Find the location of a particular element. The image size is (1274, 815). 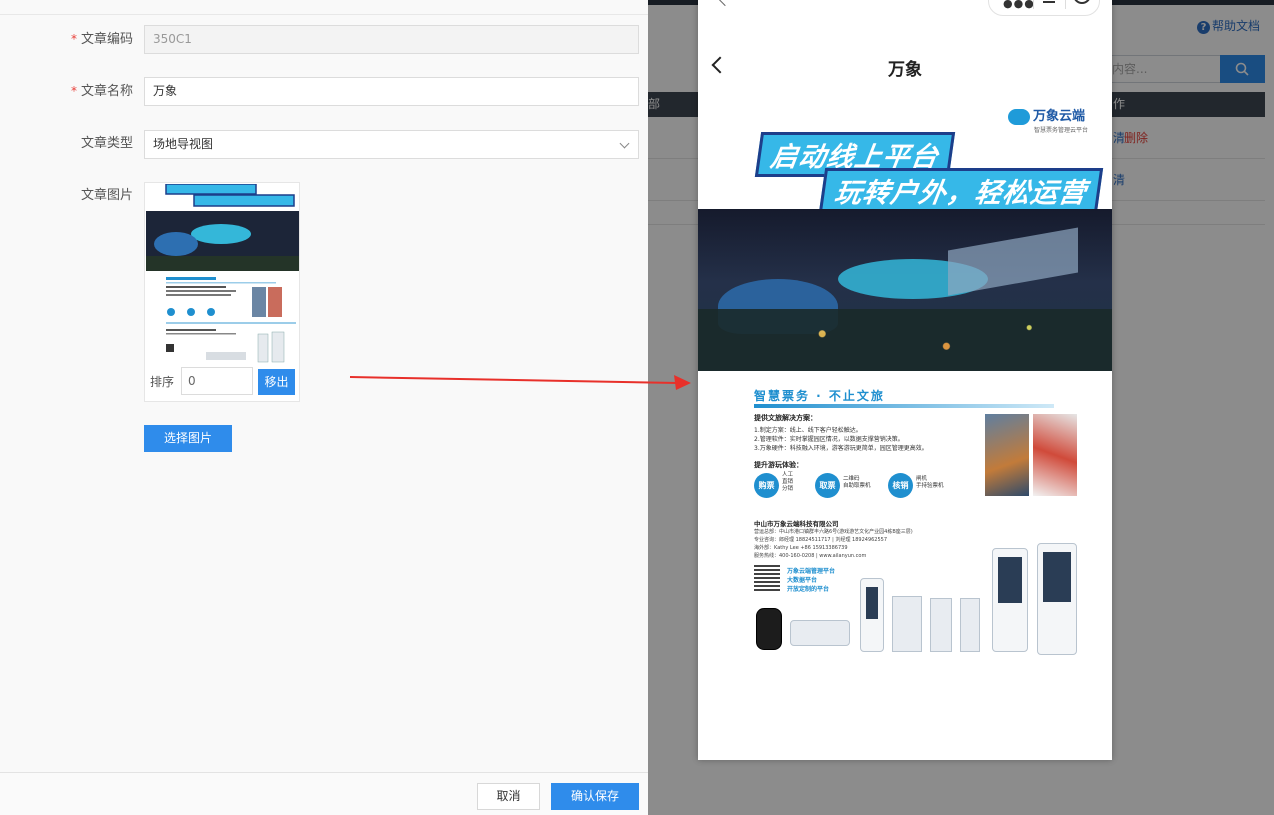

company-info-line: 专业咨询：郎经理 18824511717 | 刘经理 18924962557 is located at coordinates (821, 540).